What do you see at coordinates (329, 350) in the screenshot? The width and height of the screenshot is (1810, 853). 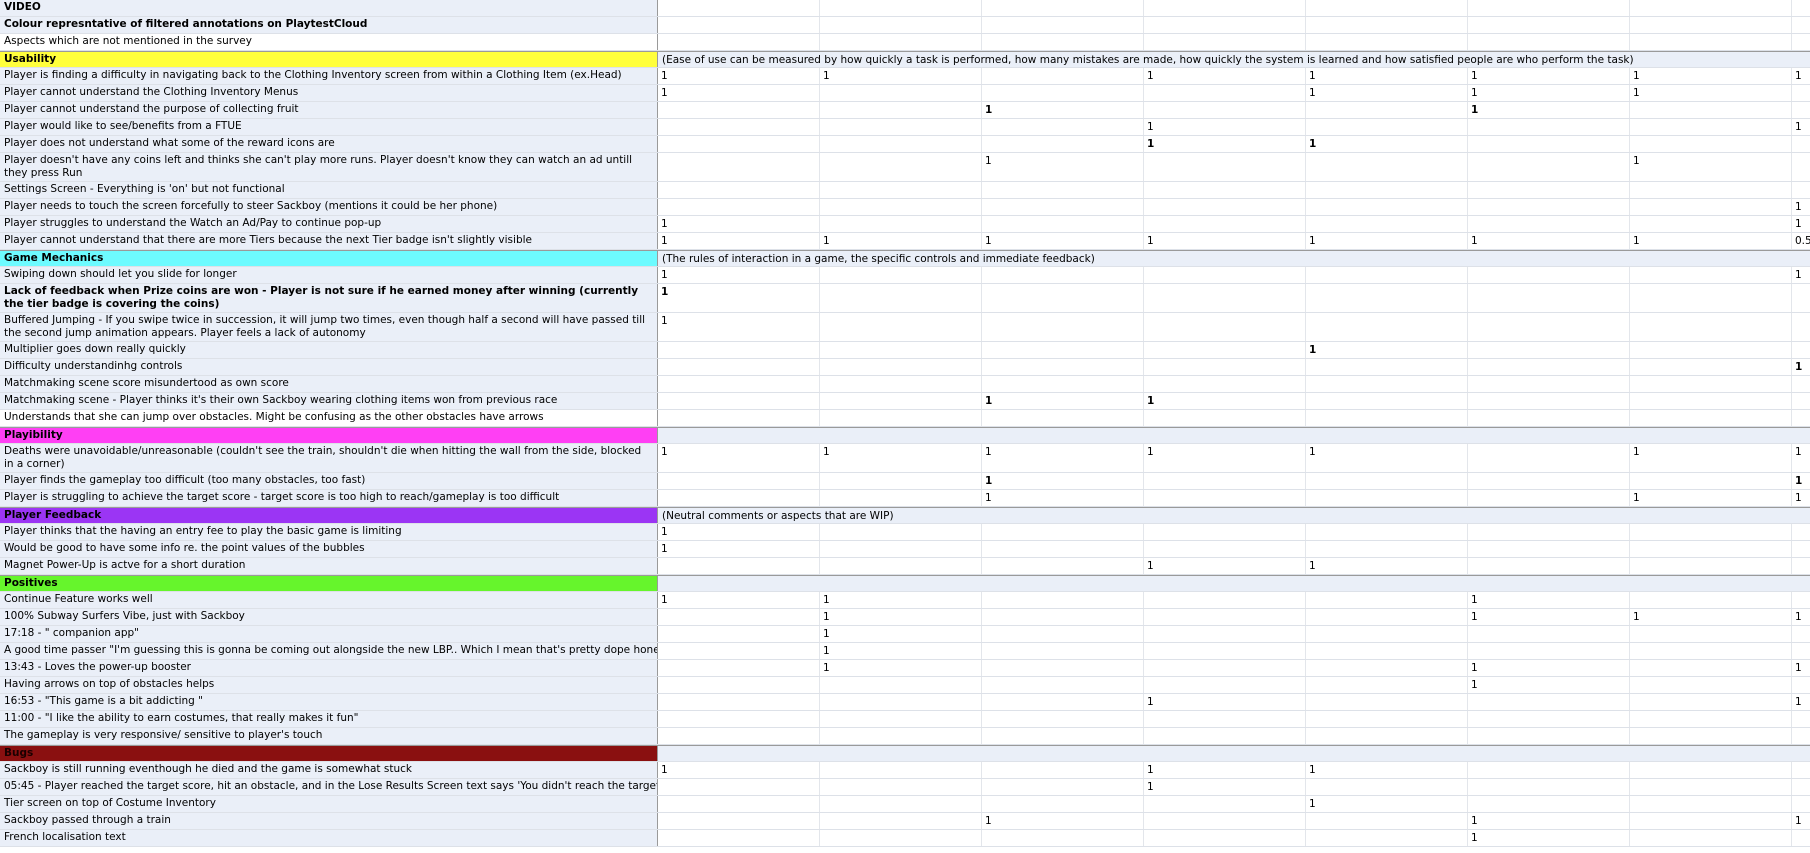 I see `row-label: Multiplier goes down really quickly` at bounding box center [329, 350].